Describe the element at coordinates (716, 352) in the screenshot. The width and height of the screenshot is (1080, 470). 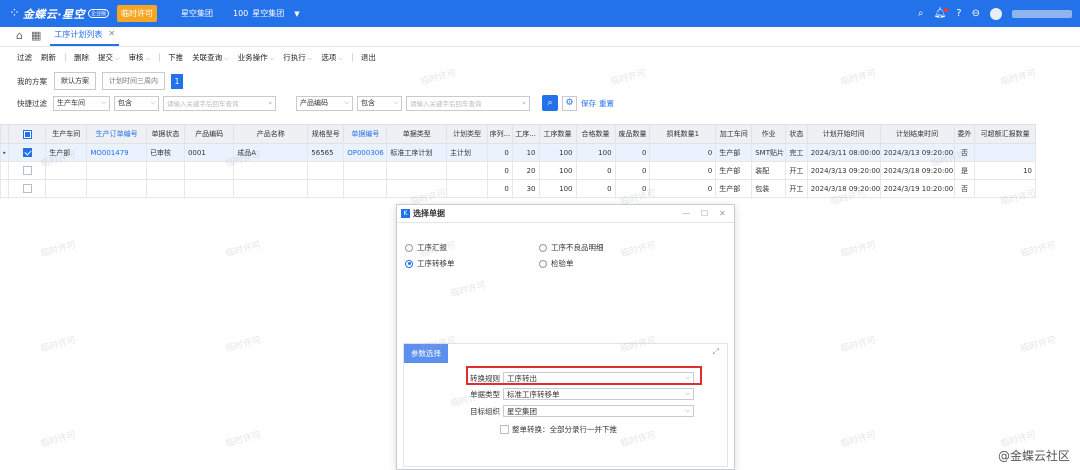
I see `expand-icon: ⤢` at that location.